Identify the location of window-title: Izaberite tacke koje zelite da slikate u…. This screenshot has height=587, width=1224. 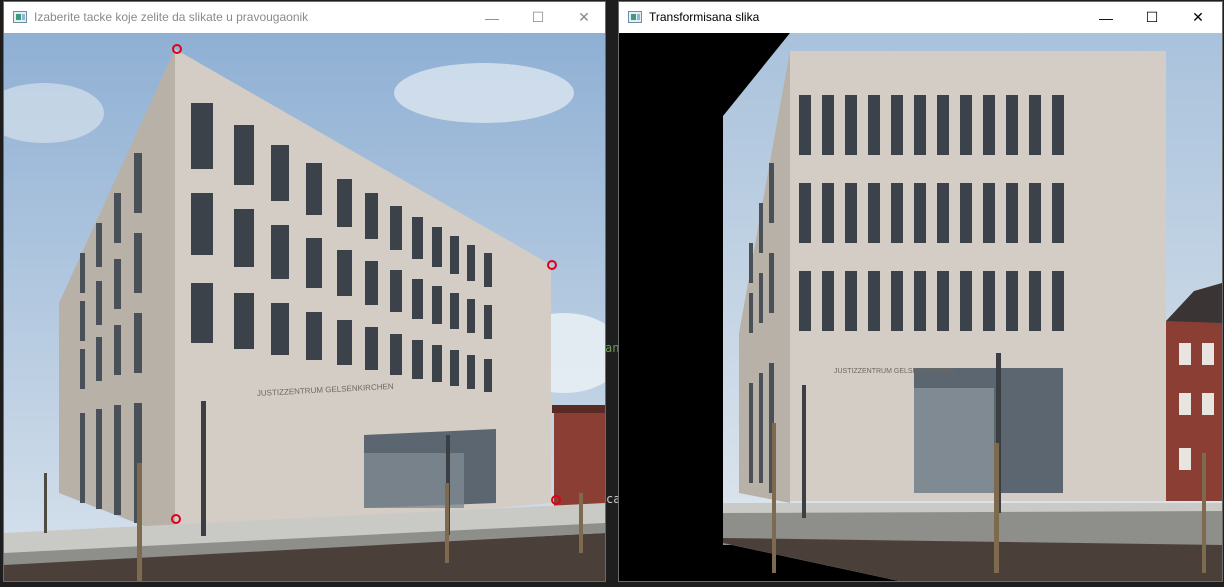
(171, 17).